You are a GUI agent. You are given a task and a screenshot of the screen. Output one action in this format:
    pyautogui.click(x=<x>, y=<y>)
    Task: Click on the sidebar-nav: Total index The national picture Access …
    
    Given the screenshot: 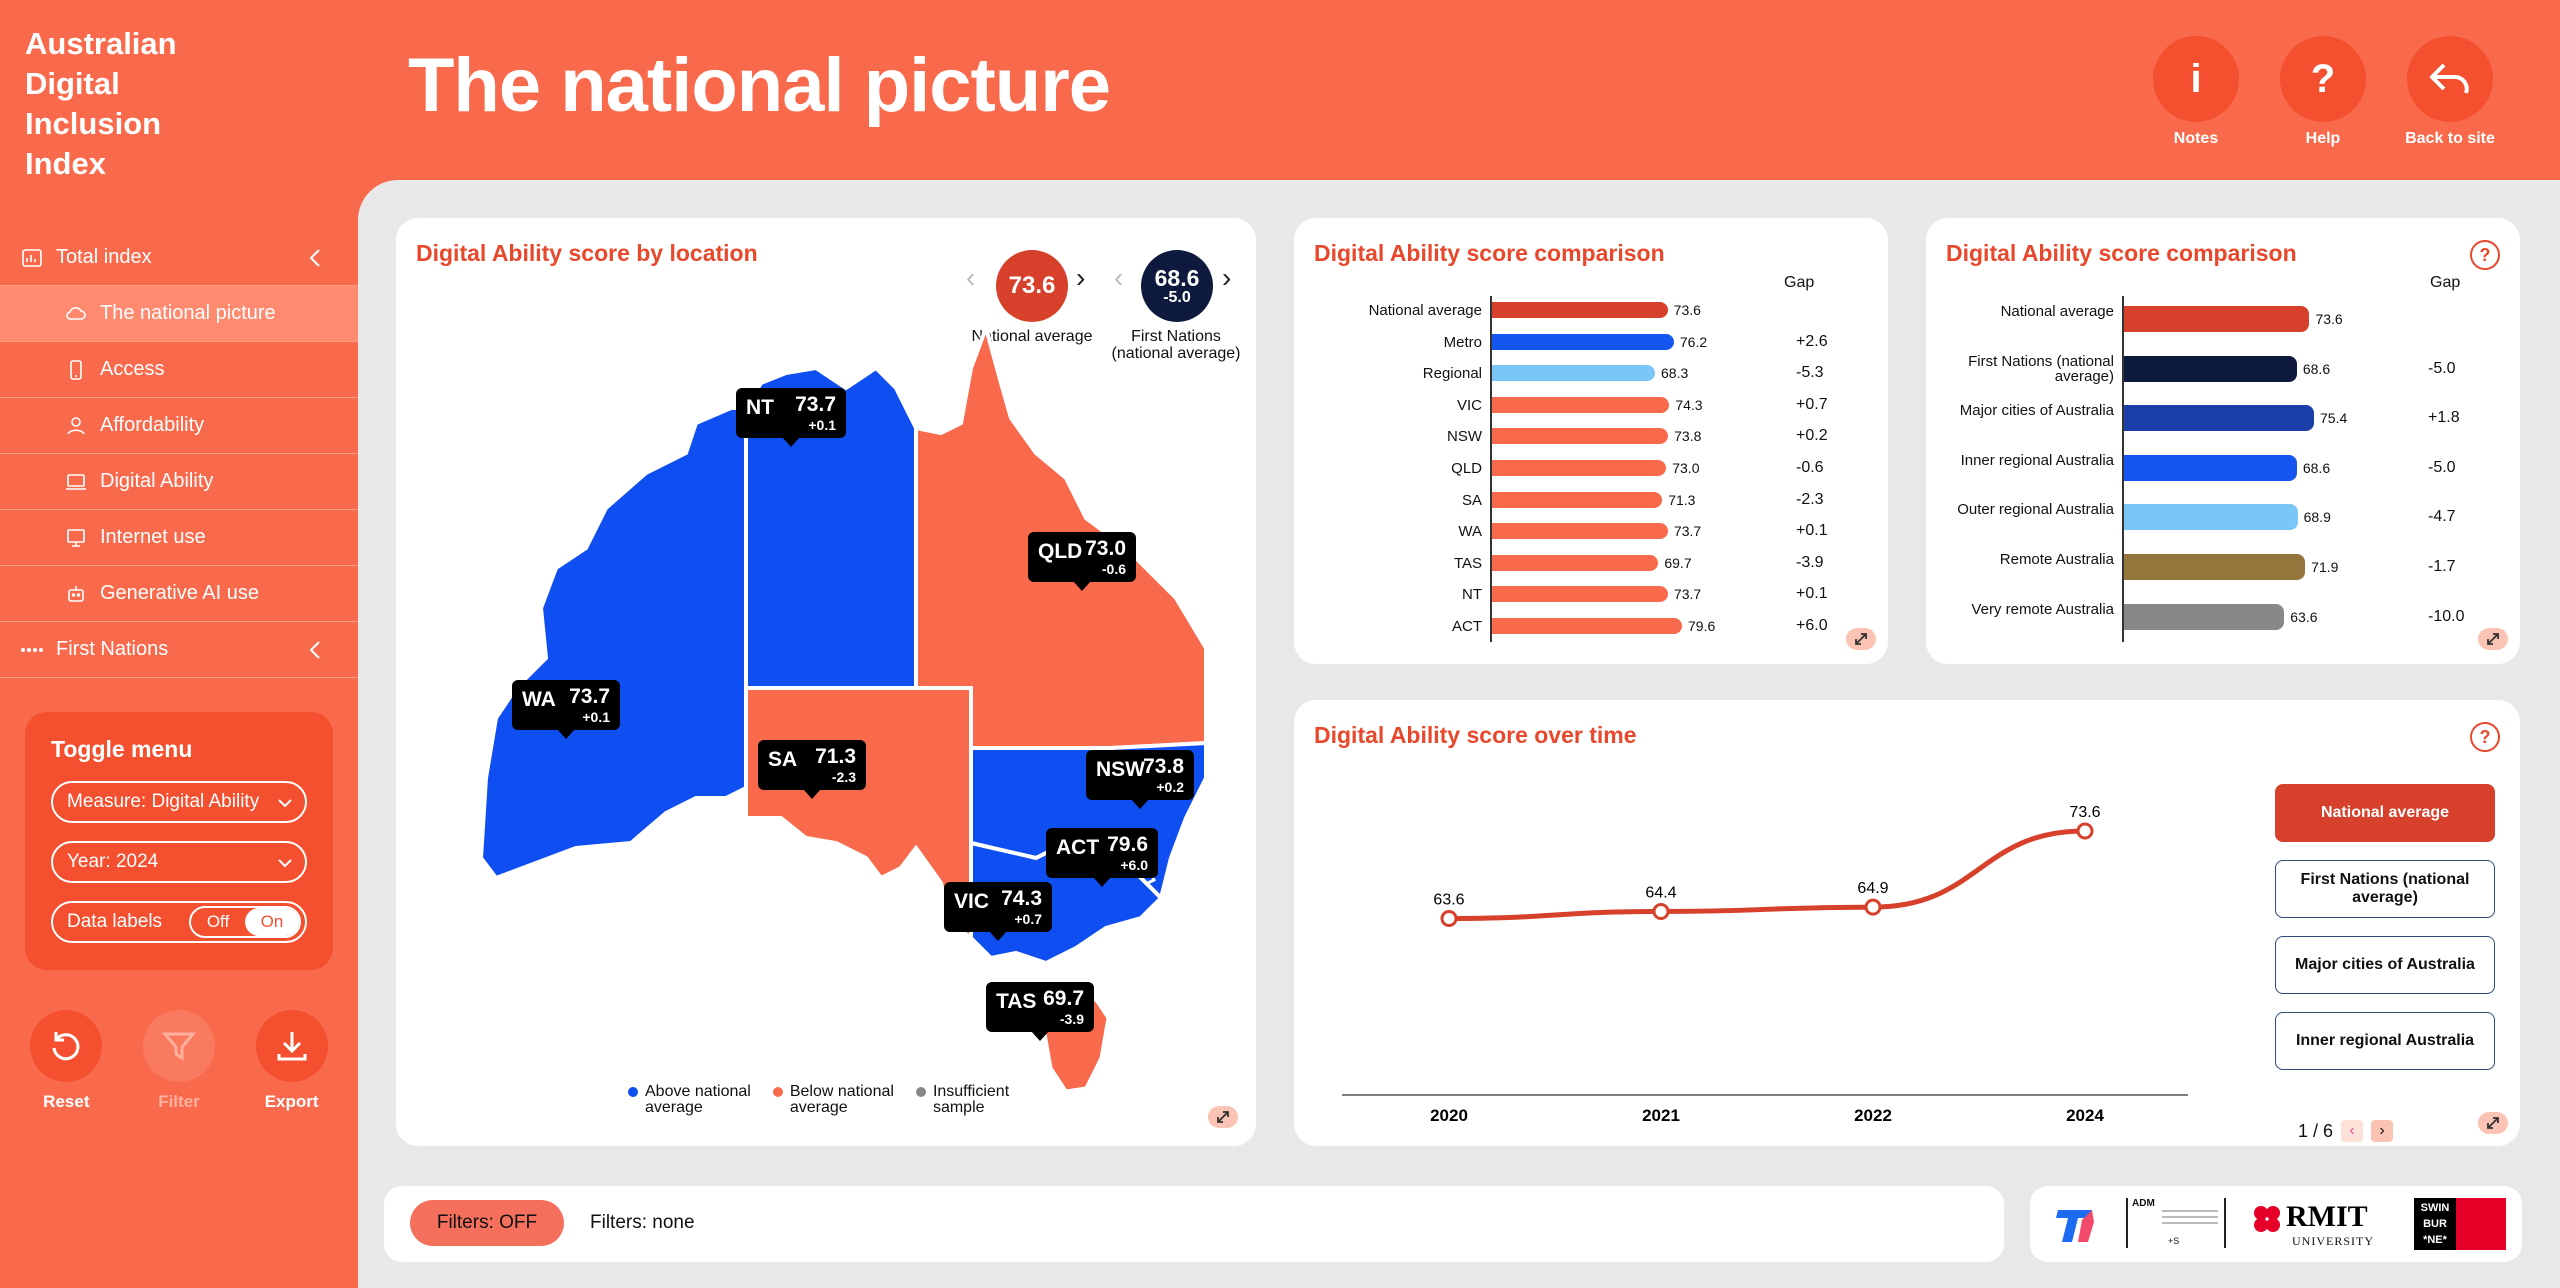 What is the action you would take?
    pyautogui.click(x=179, y=454)
    